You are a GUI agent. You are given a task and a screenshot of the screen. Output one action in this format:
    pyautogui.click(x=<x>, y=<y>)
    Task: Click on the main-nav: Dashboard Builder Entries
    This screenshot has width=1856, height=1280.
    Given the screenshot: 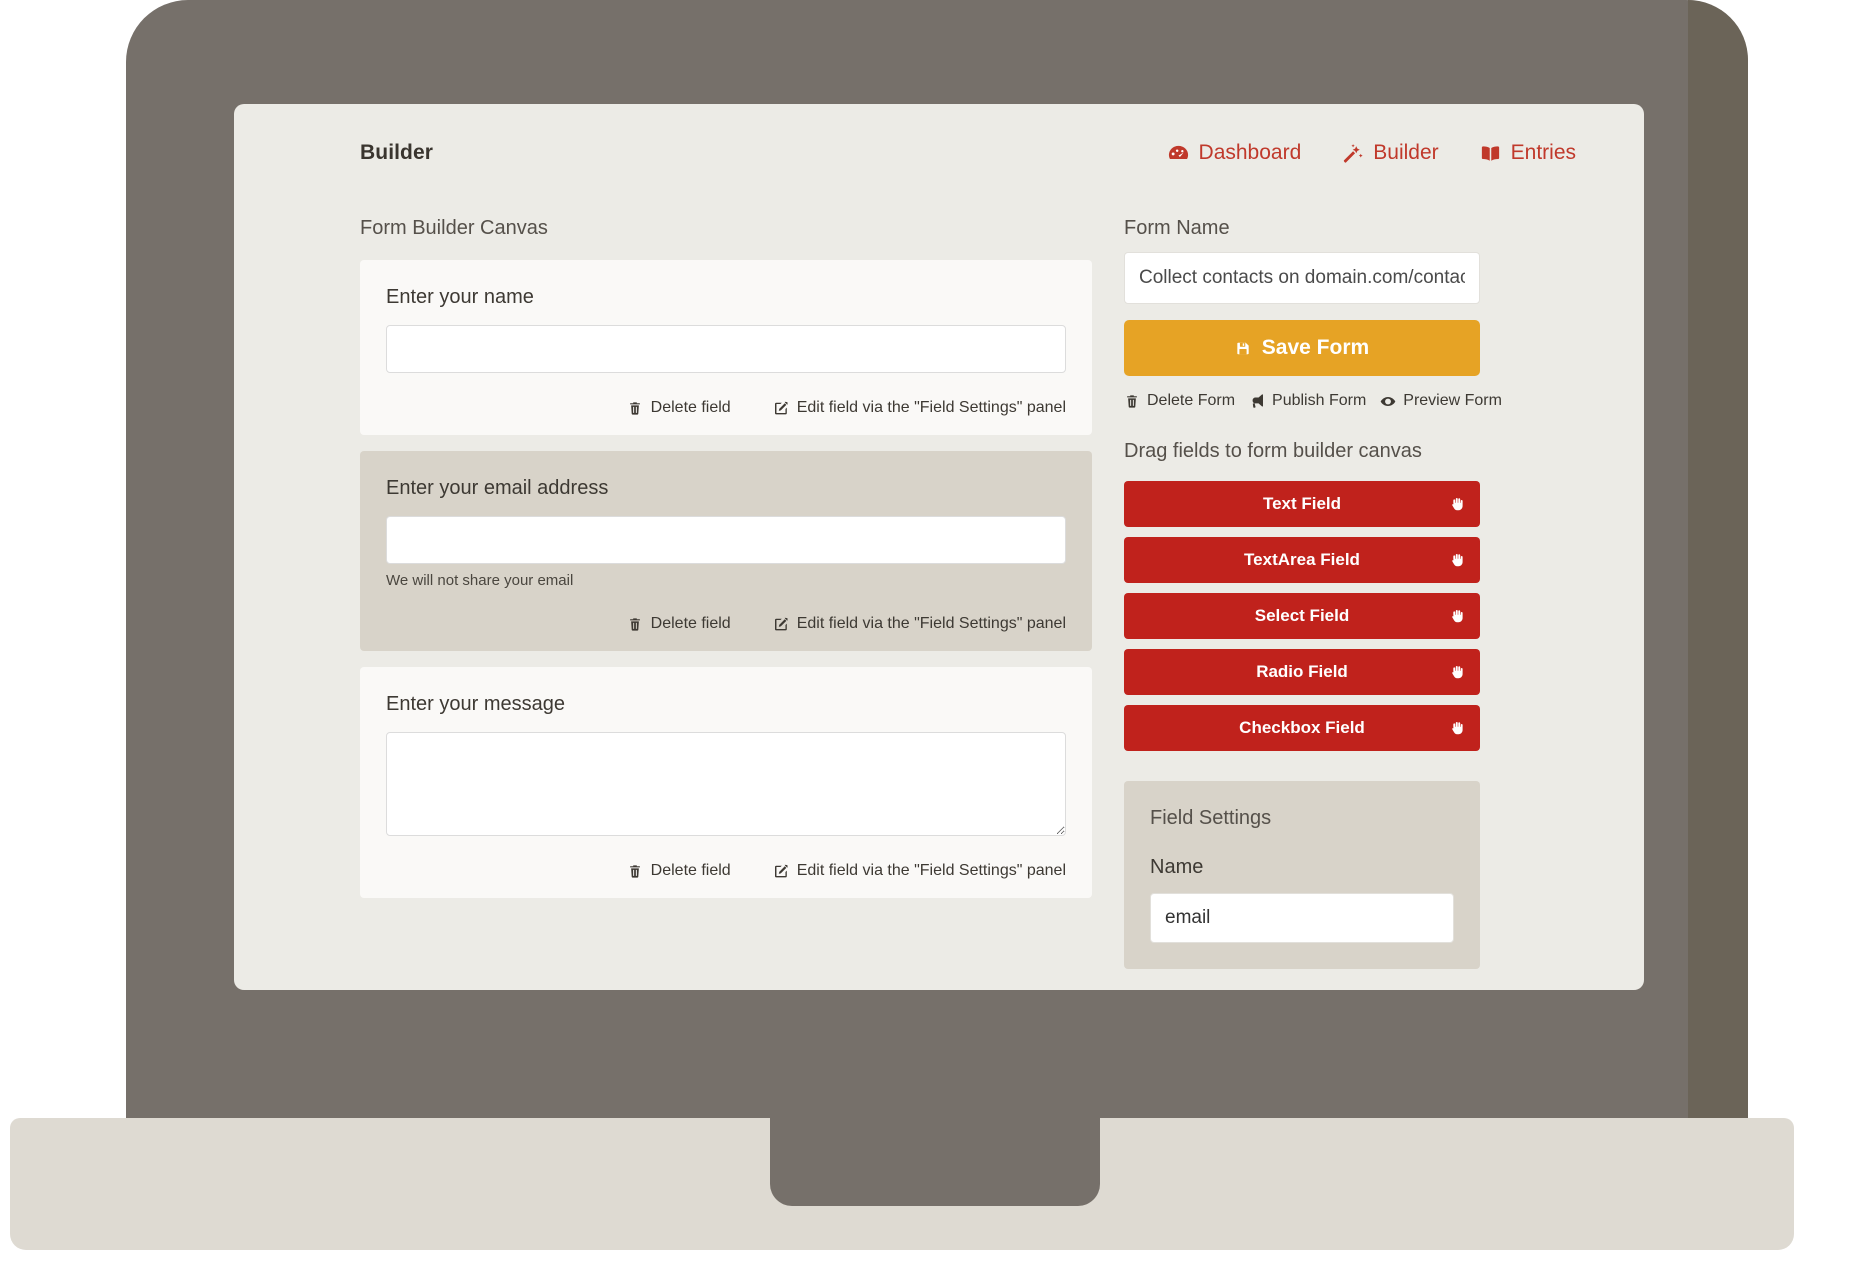 What is the action you would take?
    pyautogui.click(x=1371, y=153)
    